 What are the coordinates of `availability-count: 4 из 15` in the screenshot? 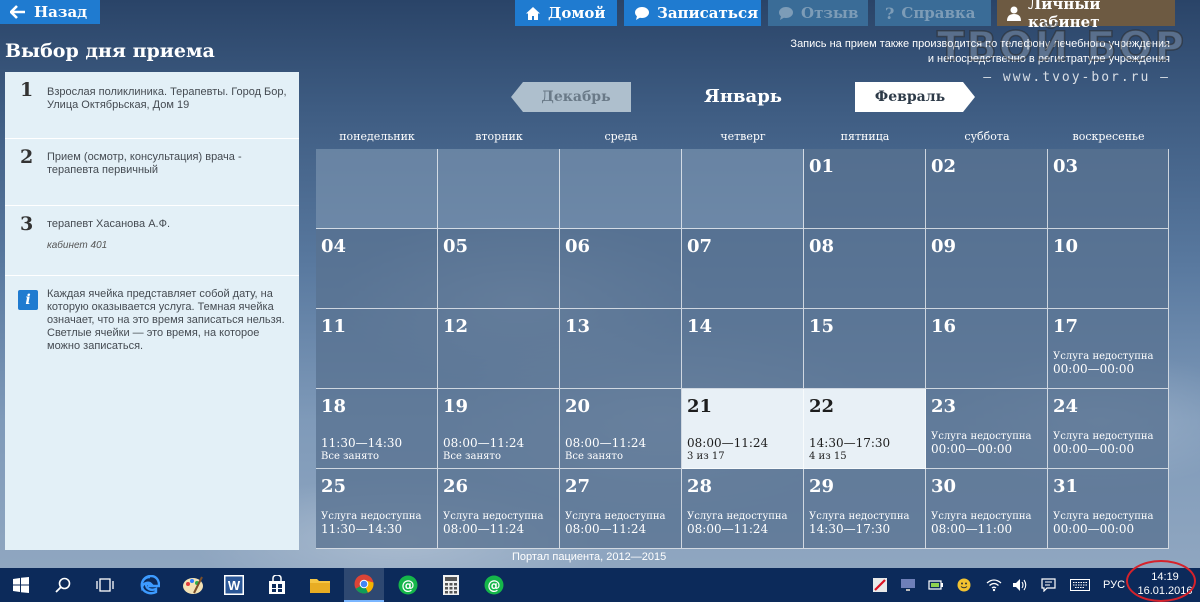 It's located at (828, 456).